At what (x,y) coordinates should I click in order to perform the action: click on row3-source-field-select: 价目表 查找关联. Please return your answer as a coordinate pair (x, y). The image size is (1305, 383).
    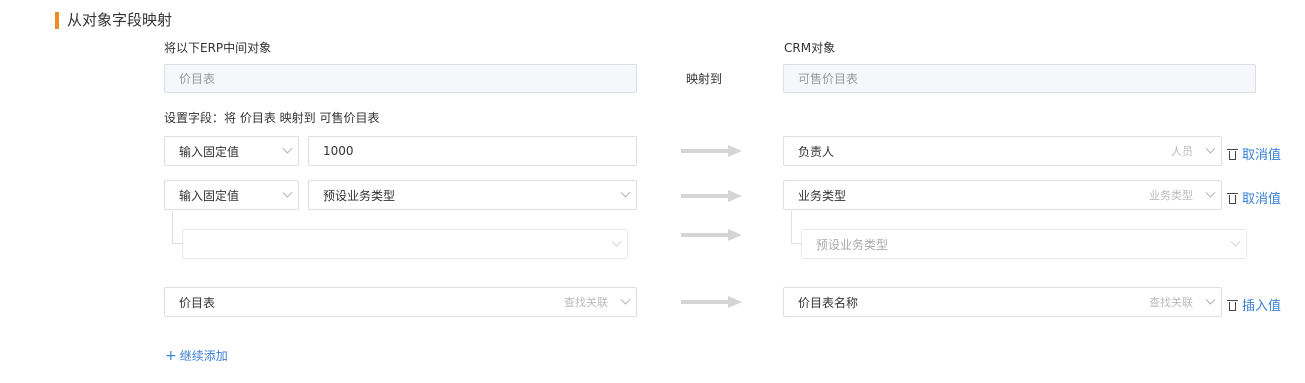
    Looking at the image, I should click on (400, 302).